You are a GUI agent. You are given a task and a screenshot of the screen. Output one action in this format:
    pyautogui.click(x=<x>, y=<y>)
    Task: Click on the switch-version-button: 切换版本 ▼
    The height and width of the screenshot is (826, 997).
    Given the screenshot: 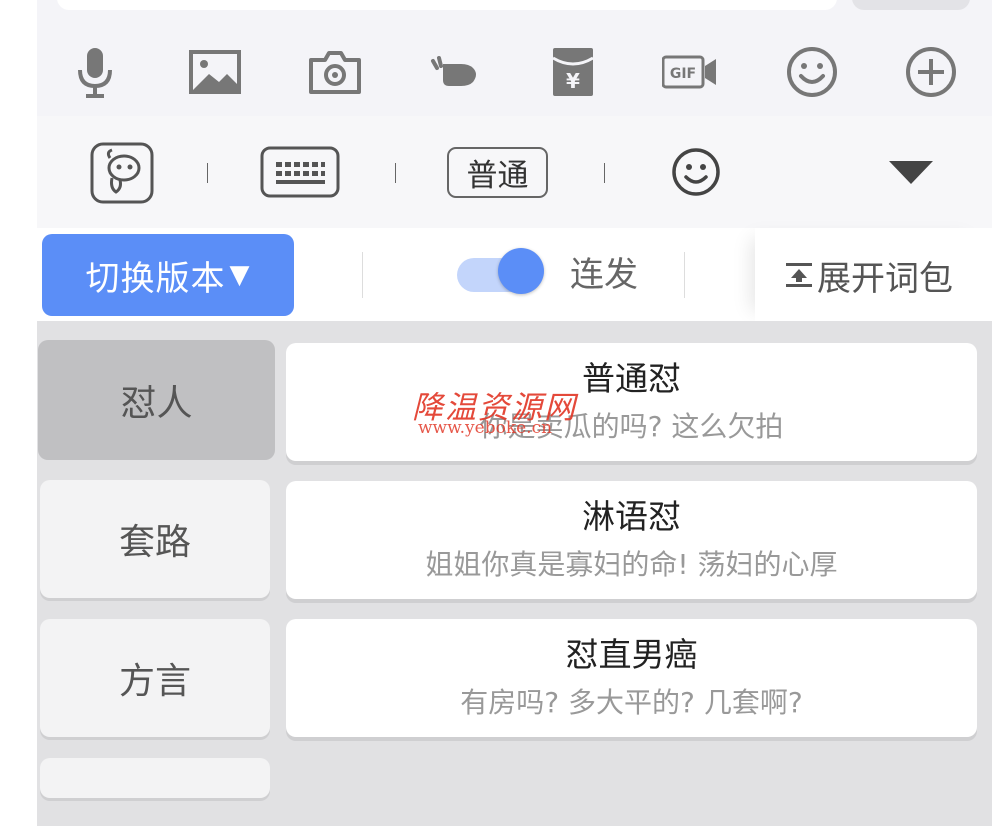 What is the action you would take?
    pyautogui.click(x=168, y=275)
    